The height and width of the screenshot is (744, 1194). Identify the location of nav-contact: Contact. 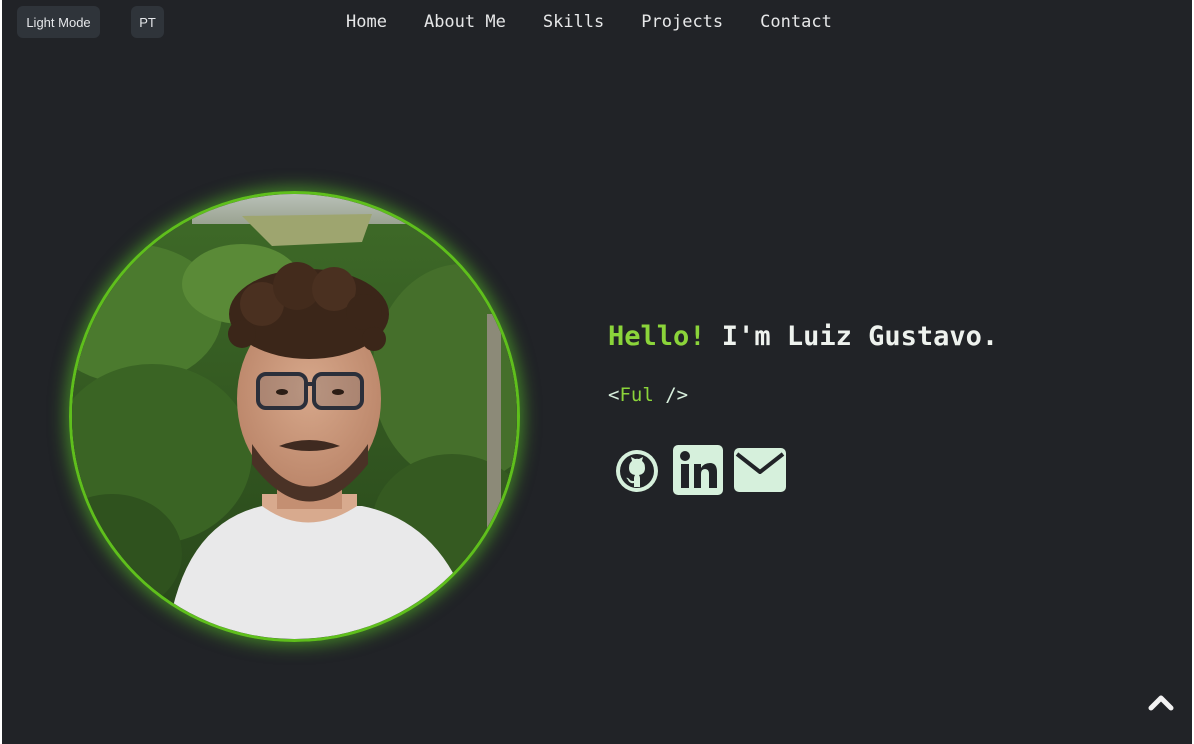
(796, 22).